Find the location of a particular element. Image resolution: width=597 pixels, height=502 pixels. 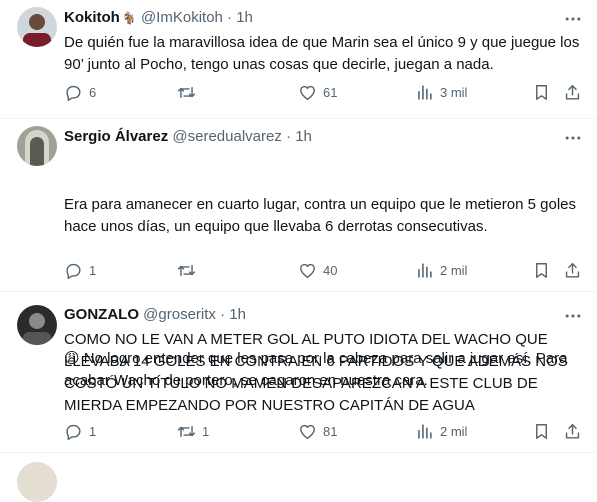

views-button: 3 mil is located at coordinates (441, 92).